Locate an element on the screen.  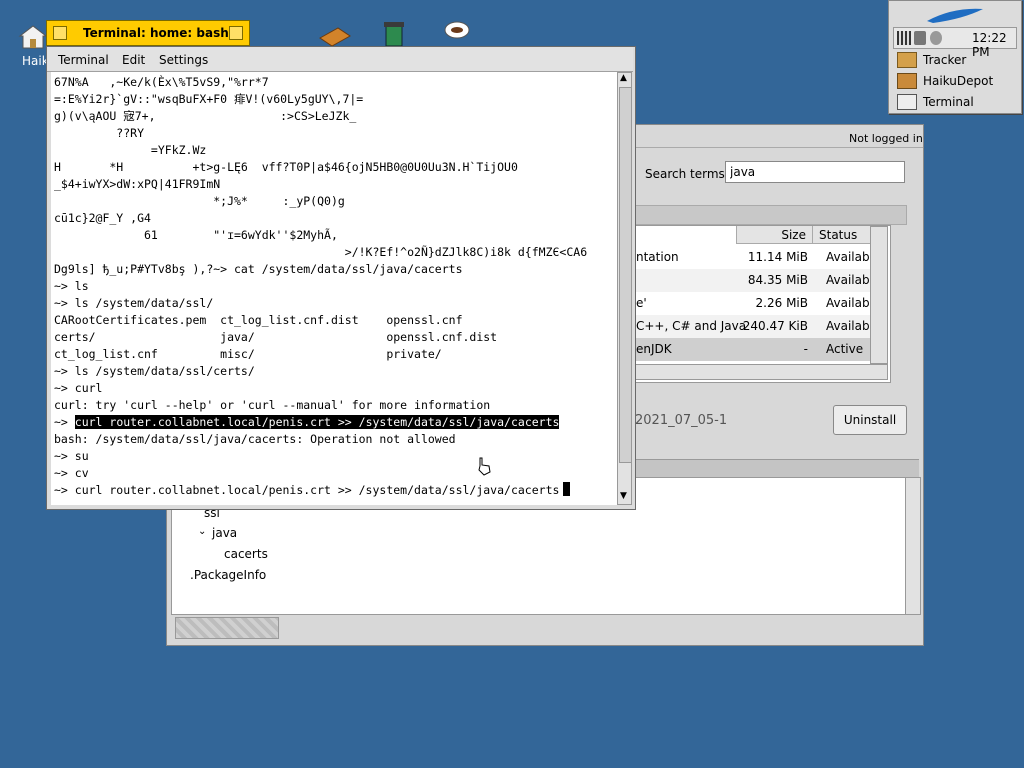
scroll-thumb is located at coordinates (625, 275).